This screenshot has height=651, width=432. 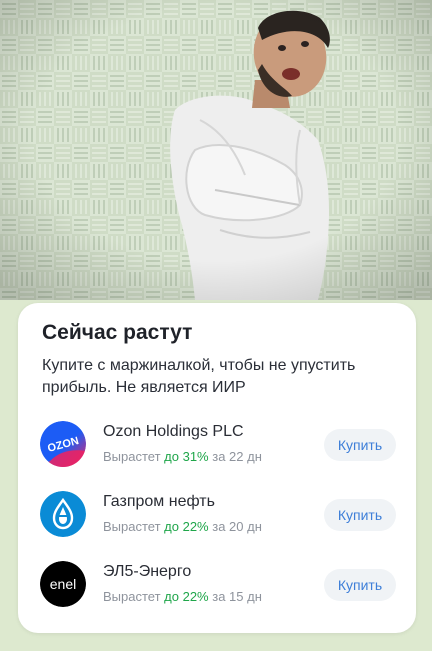 What do you see at coordinates (186, 456) in the screenshot?
I see `growth-value: до 31%` at bounding box center [186, 456].